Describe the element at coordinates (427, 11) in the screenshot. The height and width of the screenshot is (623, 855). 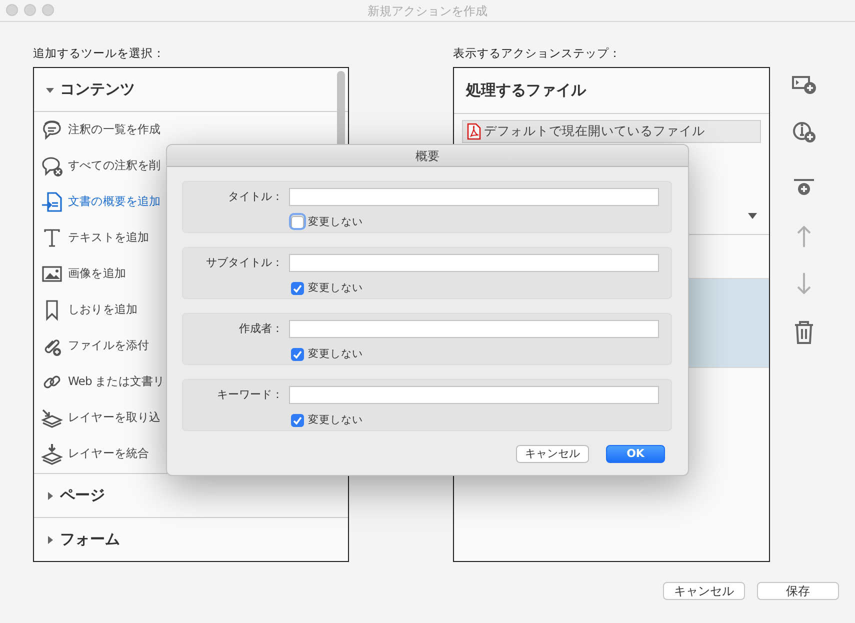
I see `window-title: 新規アクションを作成` at that location.